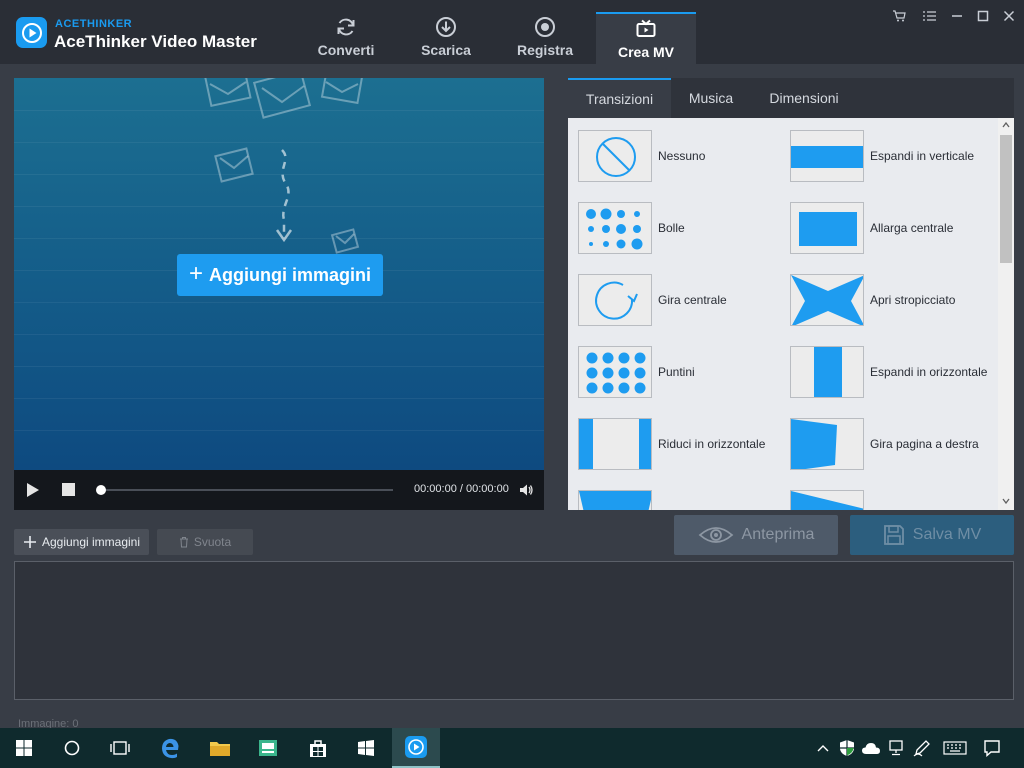 The height and width of the screenshot is (768, 1024). Describe the element at coordinates (318, 748) in the screenshot. I see `store-icon` at that location.